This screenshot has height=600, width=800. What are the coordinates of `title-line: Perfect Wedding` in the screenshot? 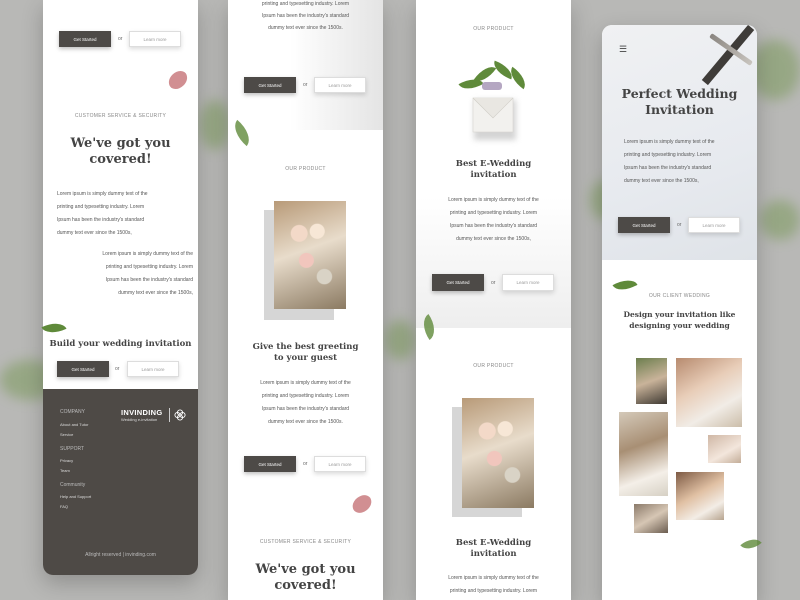 It's located at (679, 93).